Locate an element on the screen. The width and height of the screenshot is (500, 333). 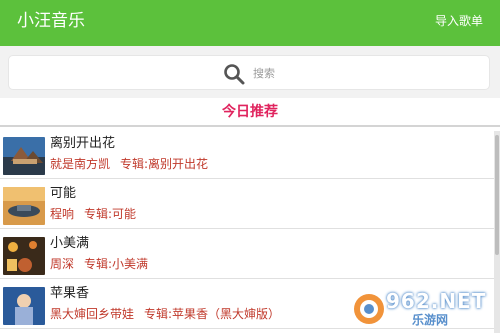
watermark-logo: 962.NET 乐游网 is located at coordinates (422, 309).